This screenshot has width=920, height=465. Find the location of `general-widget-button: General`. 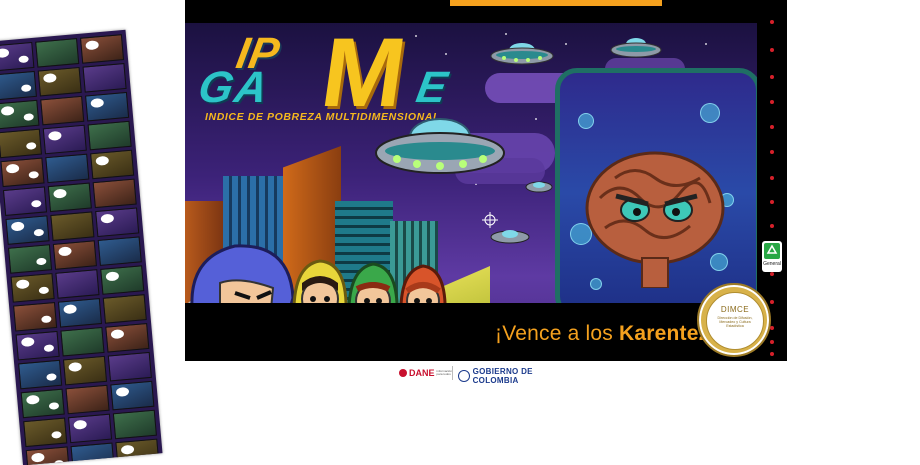

general-widget-button: General is located at coordinates (772, 256).